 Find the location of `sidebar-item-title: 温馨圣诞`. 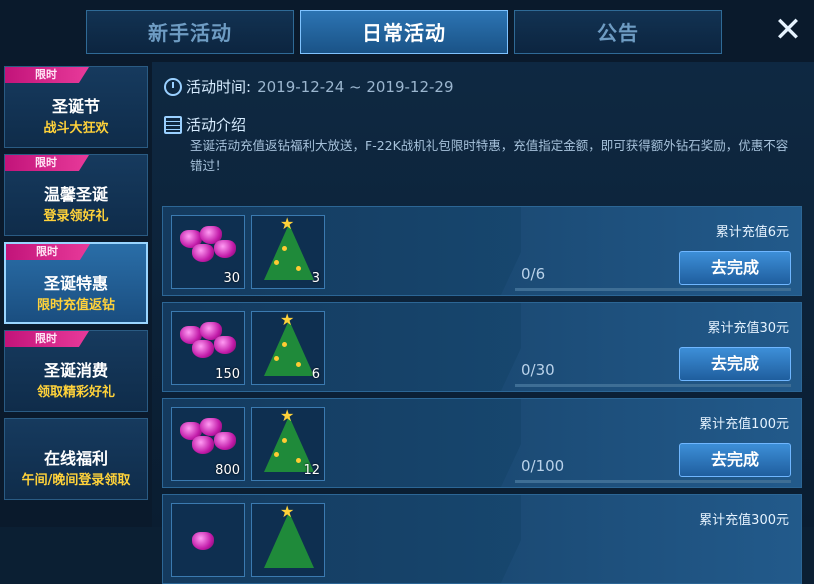

sidebar-item-title: 温馨圣诞 is located at coordinates (75, 194).